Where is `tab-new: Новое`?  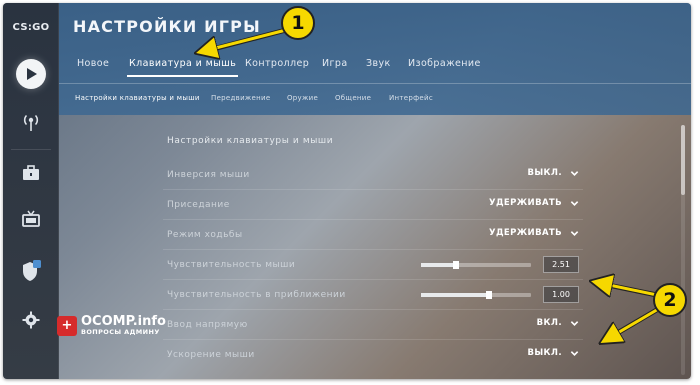 tab-new: Новое is located at coordinates (93, 66).